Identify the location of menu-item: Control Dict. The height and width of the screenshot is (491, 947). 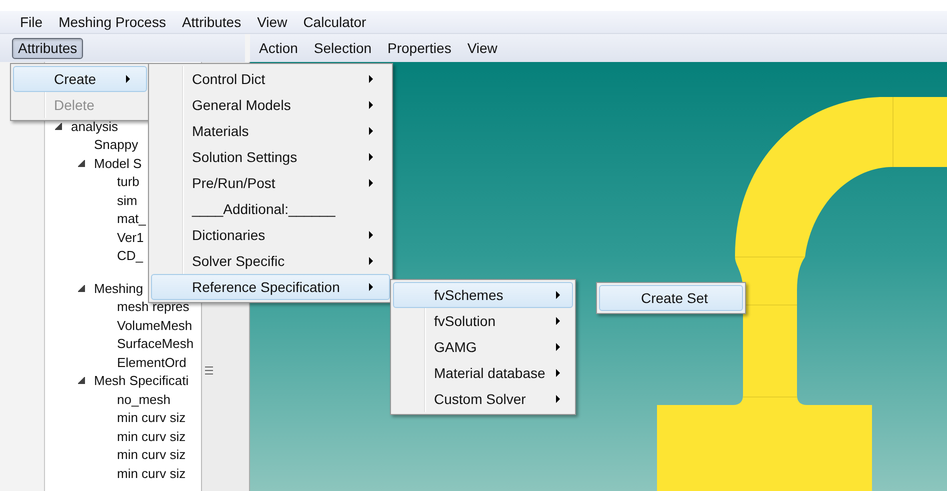
(270, 79).